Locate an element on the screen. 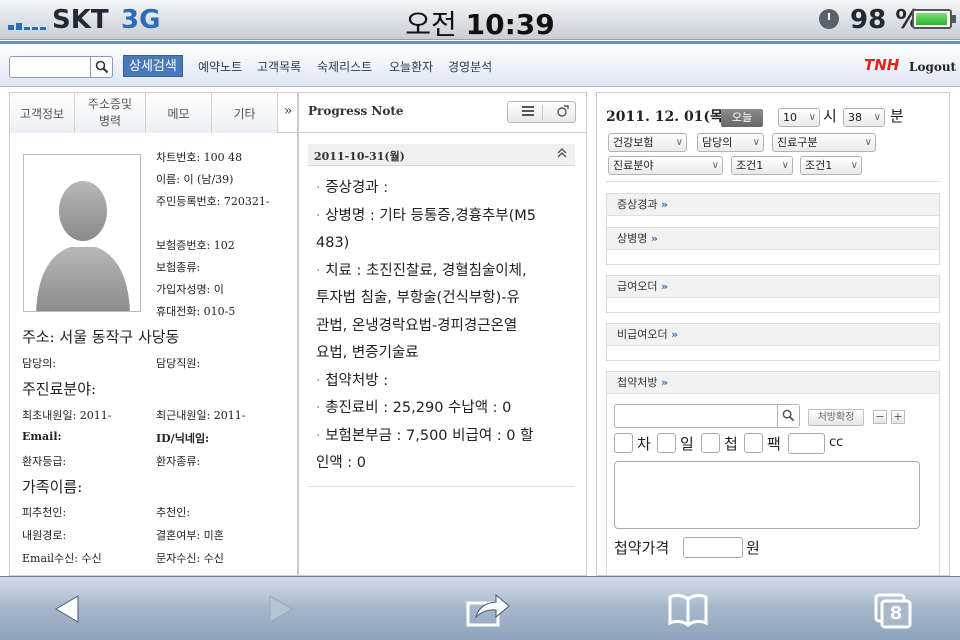 The width and height of the screenshot is (960, 640). alarm-clock-icon is located at coordinates (829, 19).